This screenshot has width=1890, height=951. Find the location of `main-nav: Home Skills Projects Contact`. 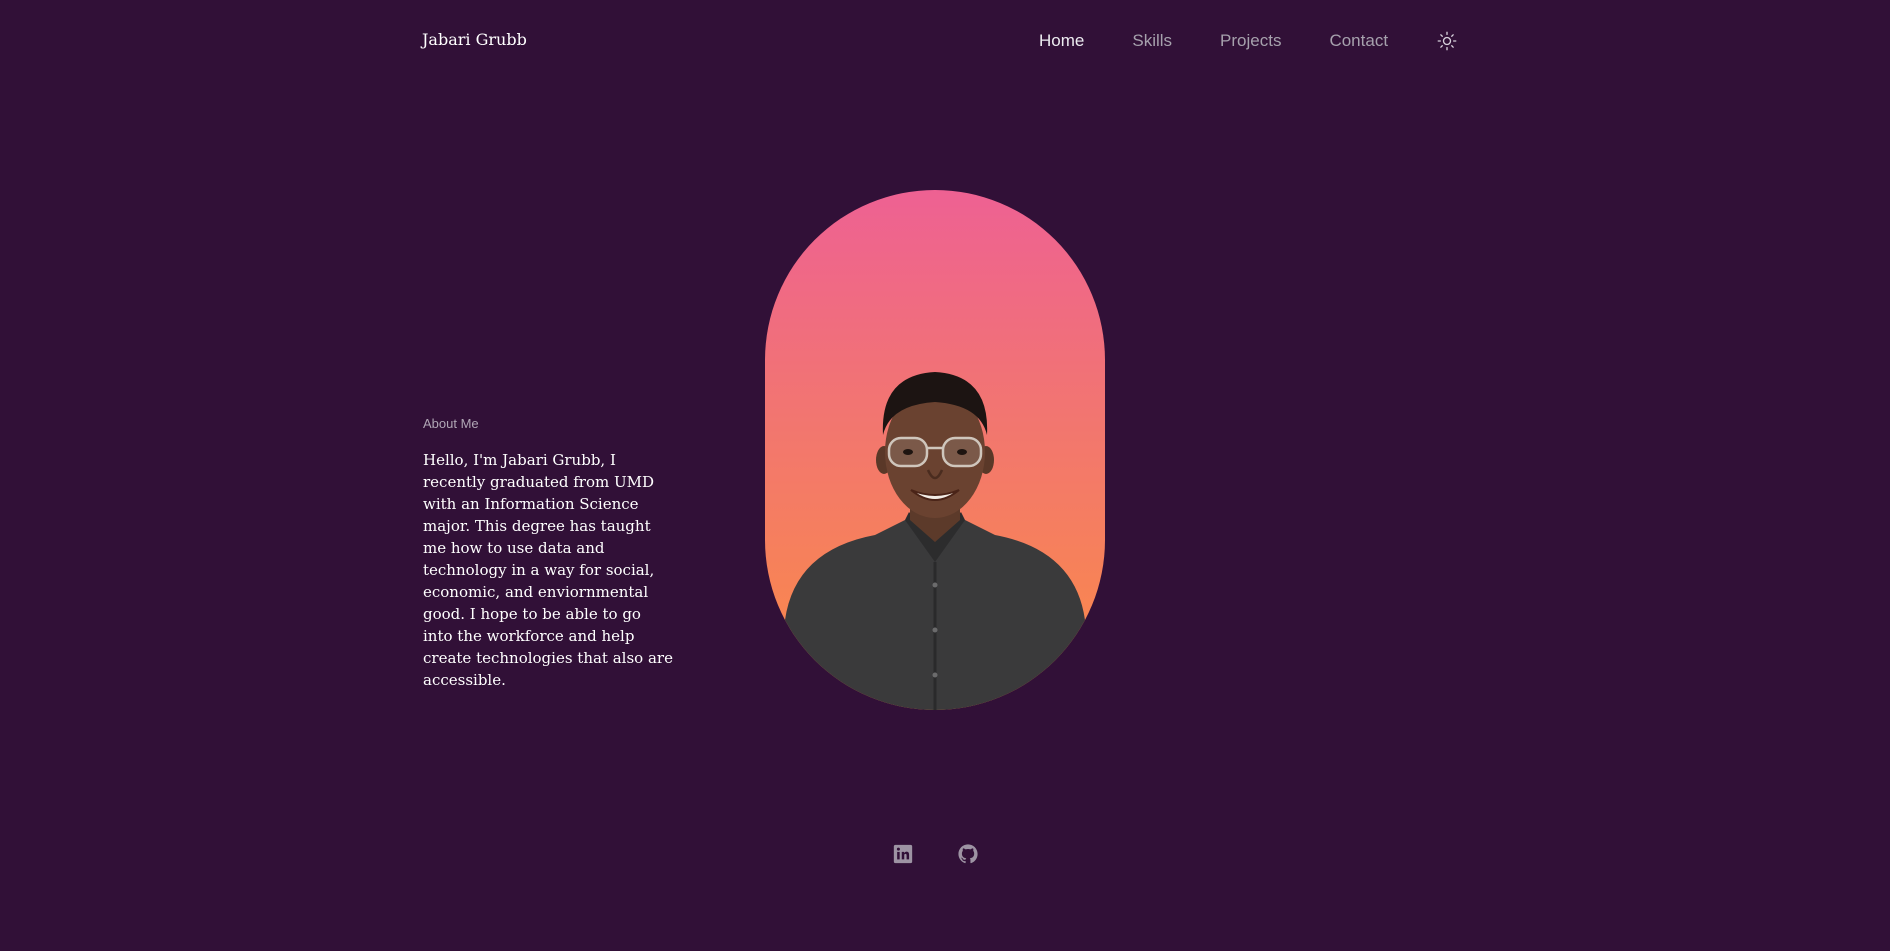

main-nav: Home Skills Projects Contact is located at coordinates (1248, 41).